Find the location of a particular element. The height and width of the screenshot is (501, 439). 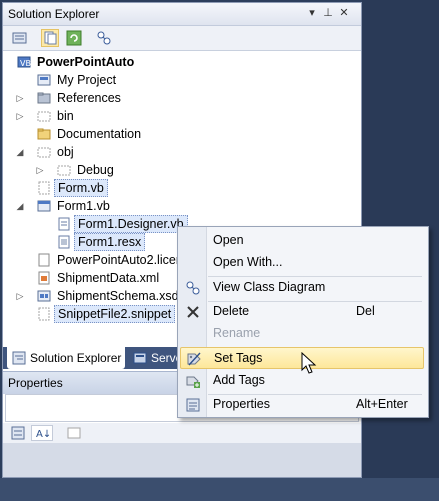

panel-titlebar: Solution Explorer ▾ ⊥ ✕ is located at coordinates (182, 14).